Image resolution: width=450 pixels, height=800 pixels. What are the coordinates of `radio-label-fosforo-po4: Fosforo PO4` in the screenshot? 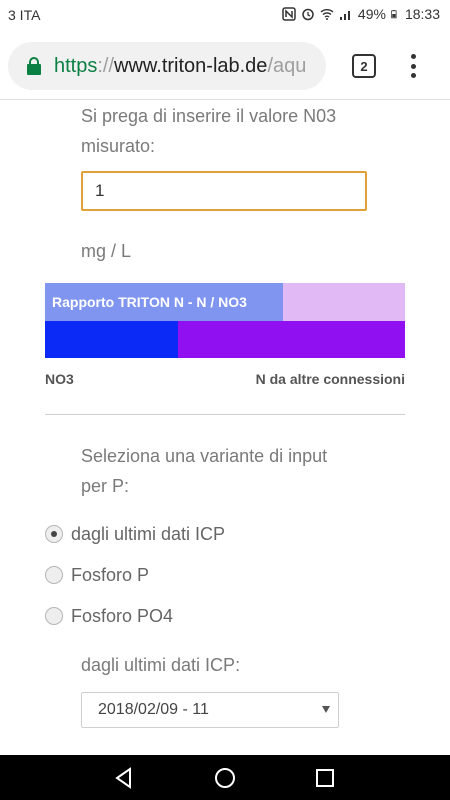 It's located at (122, 615).